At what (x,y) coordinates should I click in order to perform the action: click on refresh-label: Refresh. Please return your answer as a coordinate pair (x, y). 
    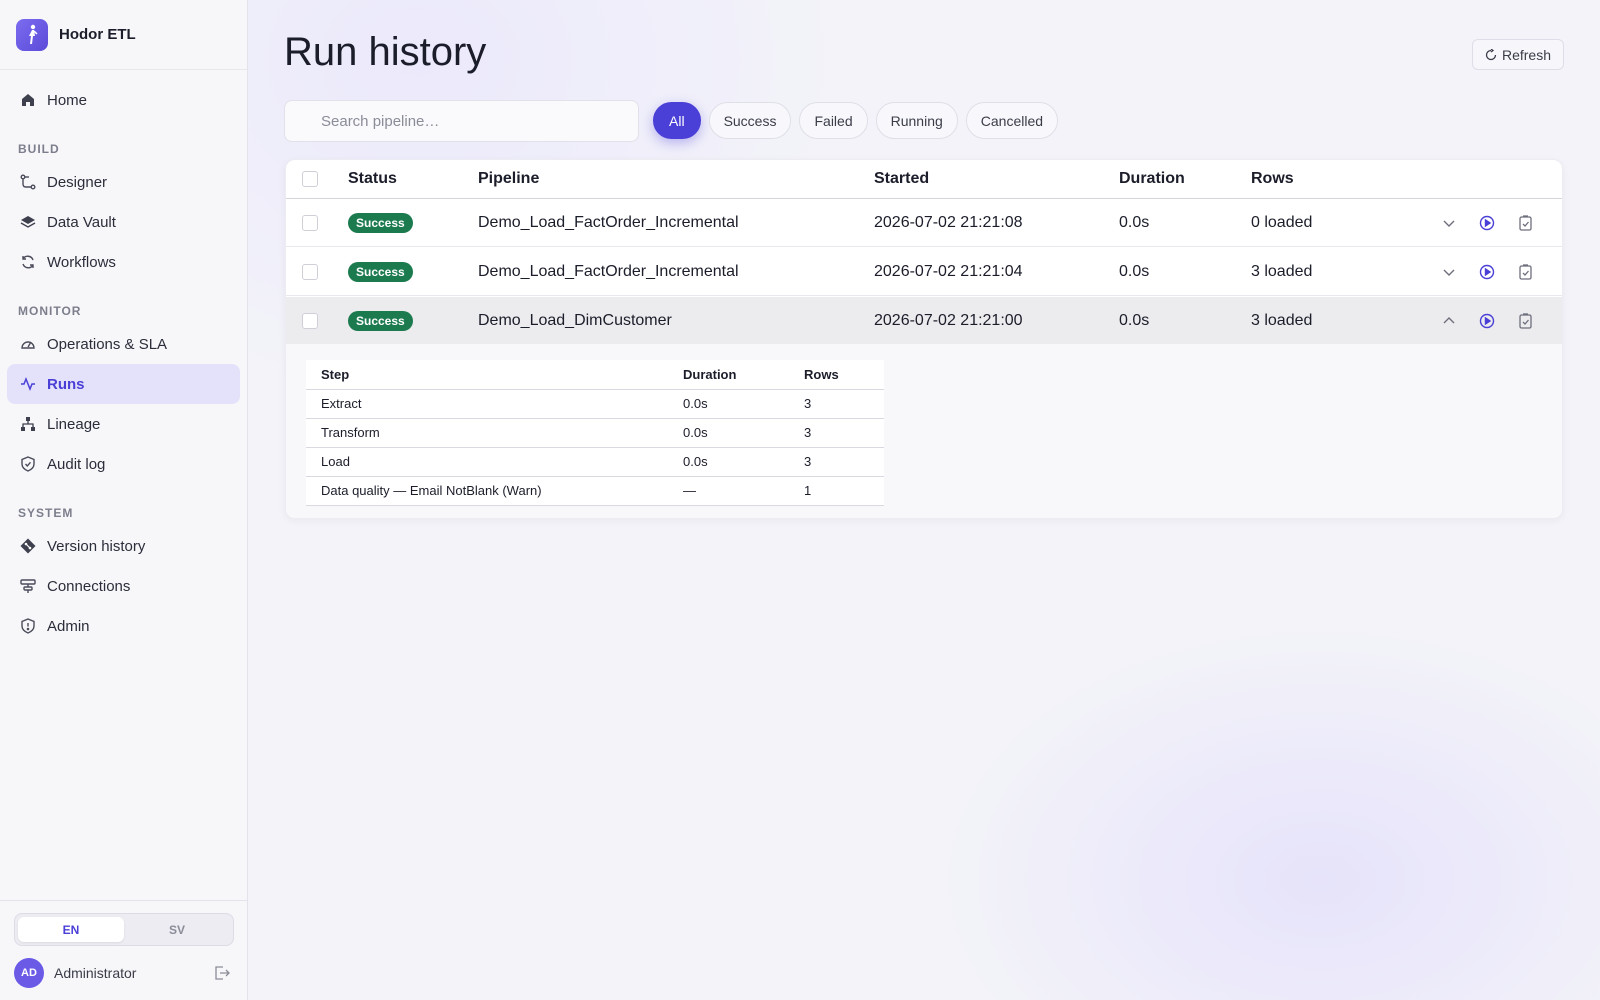
    Looking at the image, I should click on (1526, 54).